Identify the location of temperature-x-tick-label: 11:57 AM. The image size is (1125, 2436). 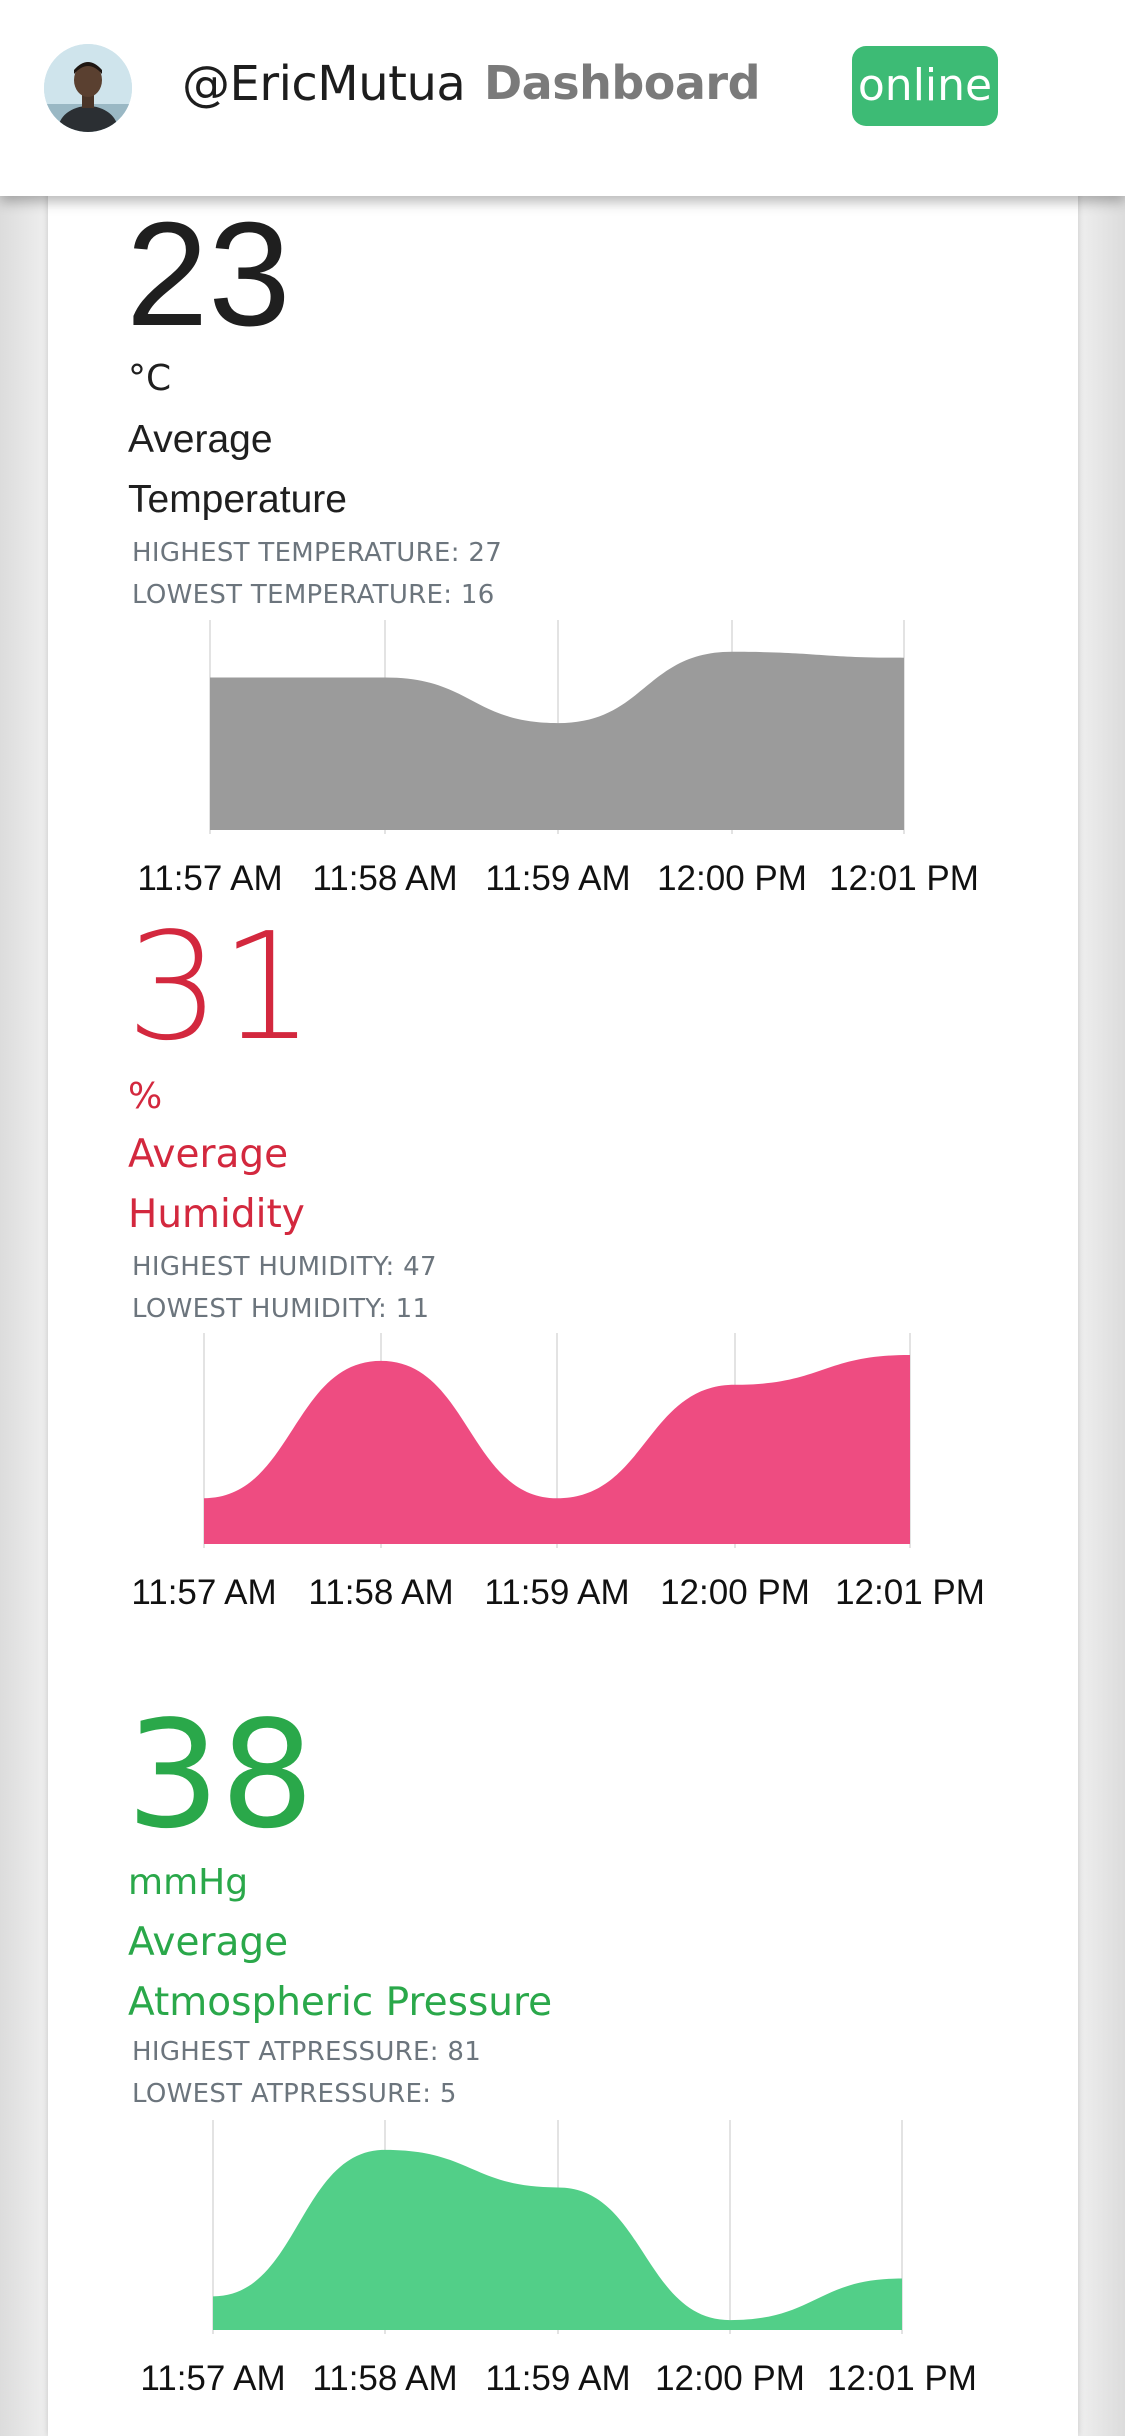
(209, 878).